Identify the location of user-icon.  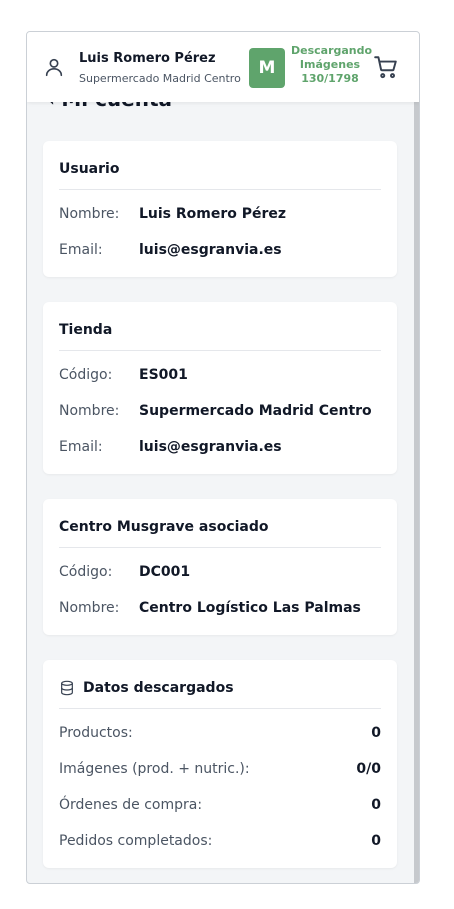
(54, 67).